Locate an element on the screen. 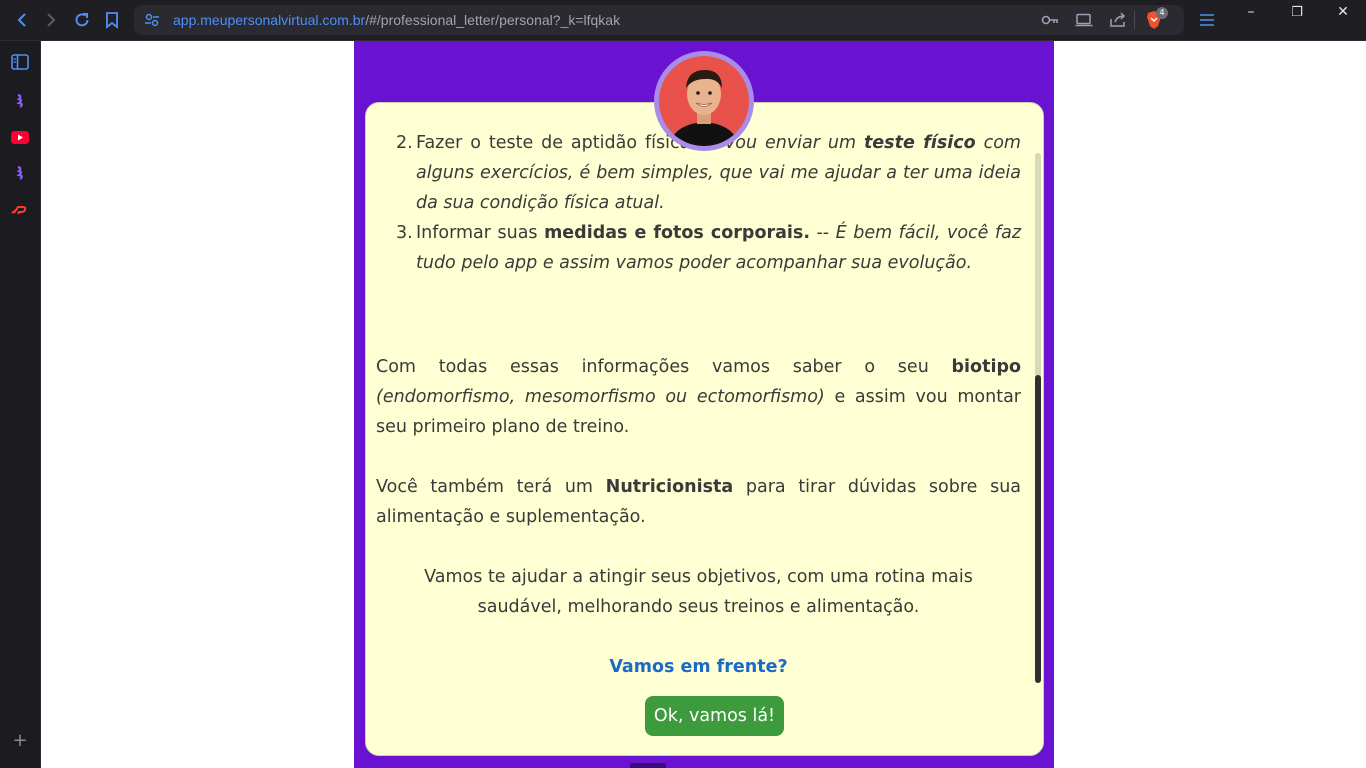 The height and width of the screenshot is (768, 1366). youtube-icon is located at coordinates (20, 137).